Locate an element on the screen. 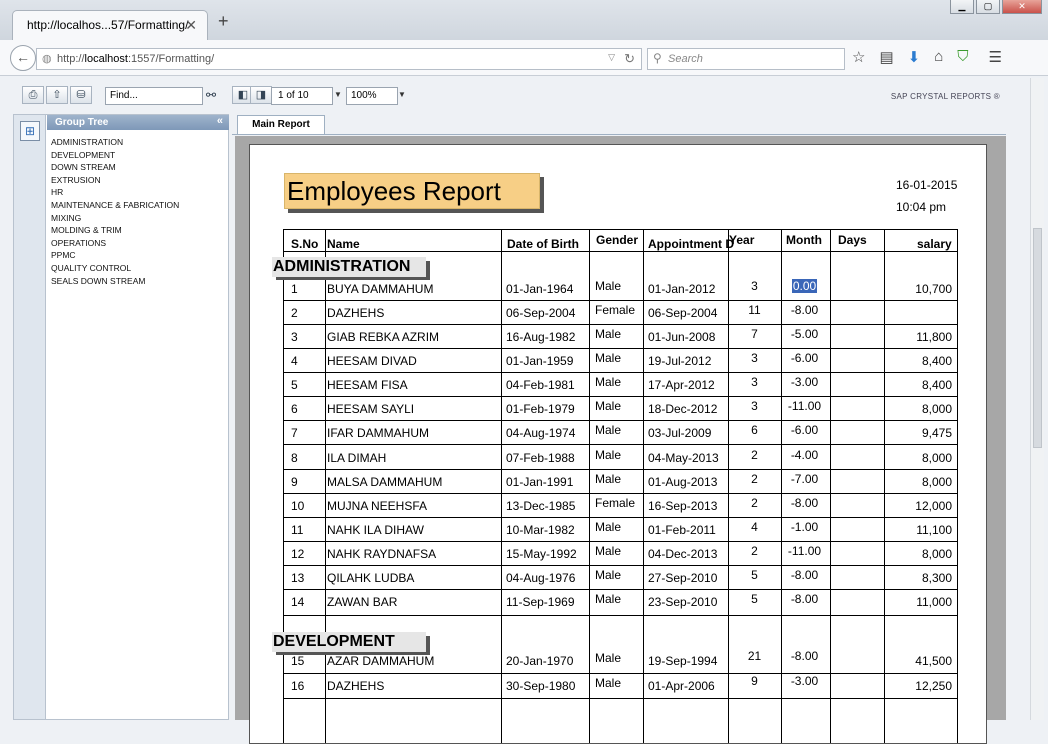 This screenshot has width=1048, height=744. export-button: ⇧ is located at coordinates (57, 95).